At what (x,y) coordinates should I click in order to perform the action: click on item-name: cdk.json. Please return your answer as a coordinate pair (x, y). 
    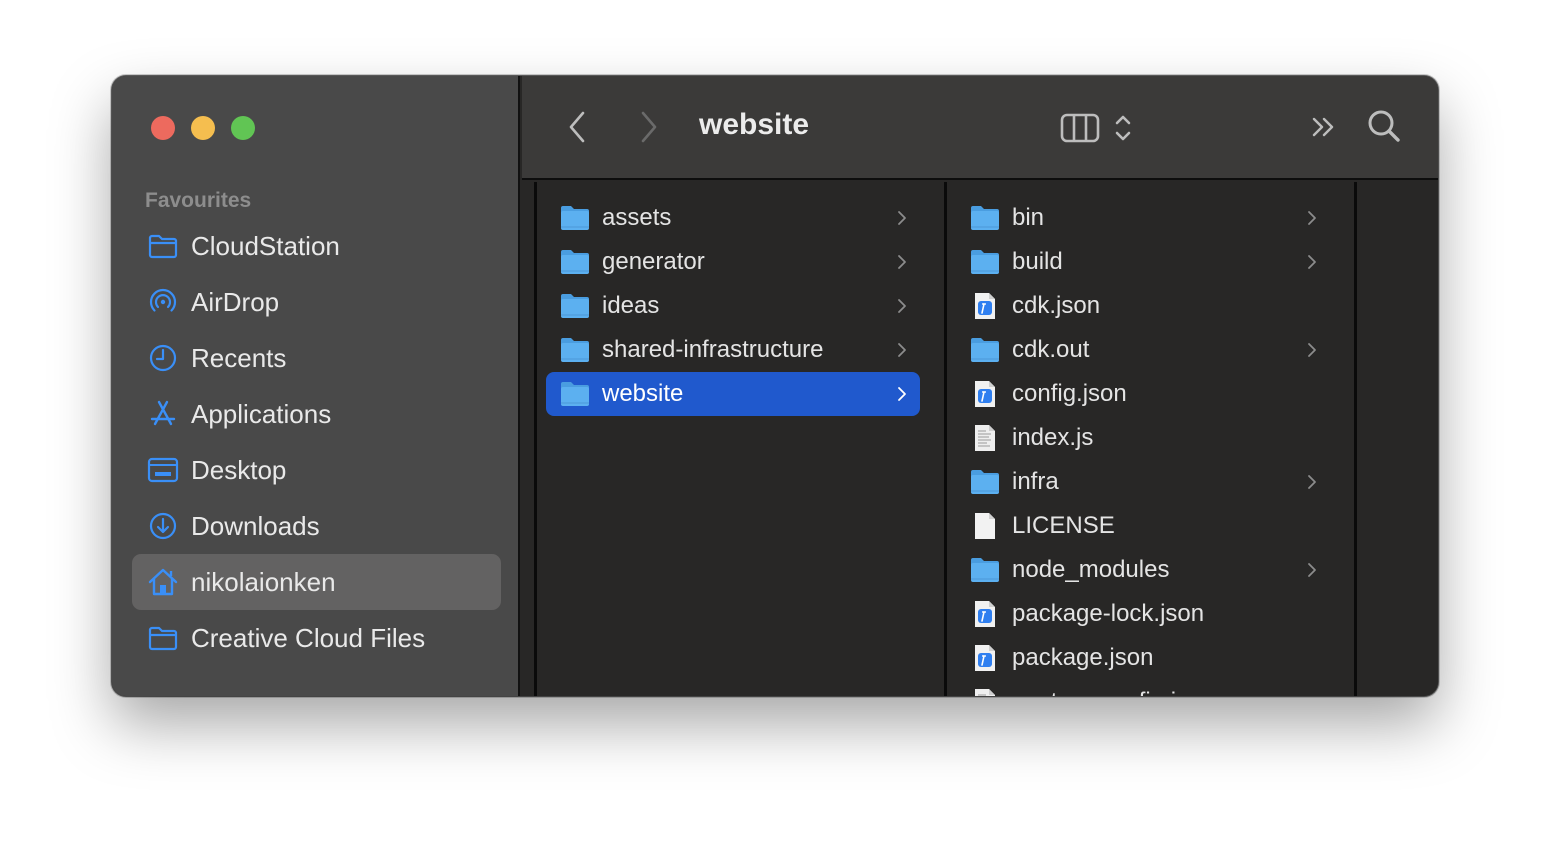
    Looking at the image, I should click on (1056, 305).